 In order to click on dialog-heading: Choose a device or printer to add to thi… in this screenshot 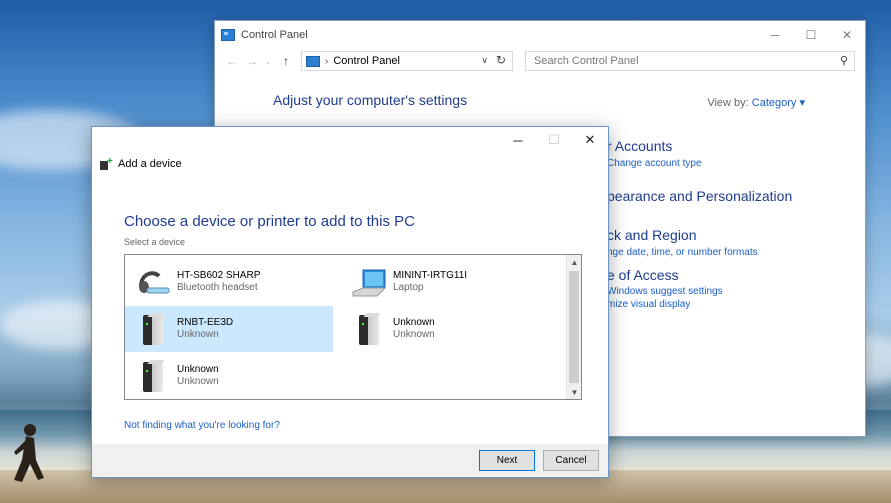, I will do `click(269, 221)`.